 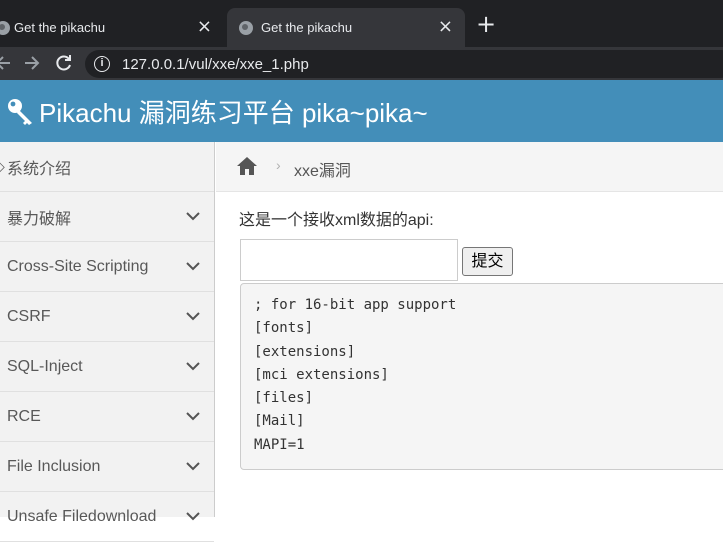 What do you see at coordinates (64, 63) in the screenshot?
I see `reload-icon` at bounding box center [64, 63].